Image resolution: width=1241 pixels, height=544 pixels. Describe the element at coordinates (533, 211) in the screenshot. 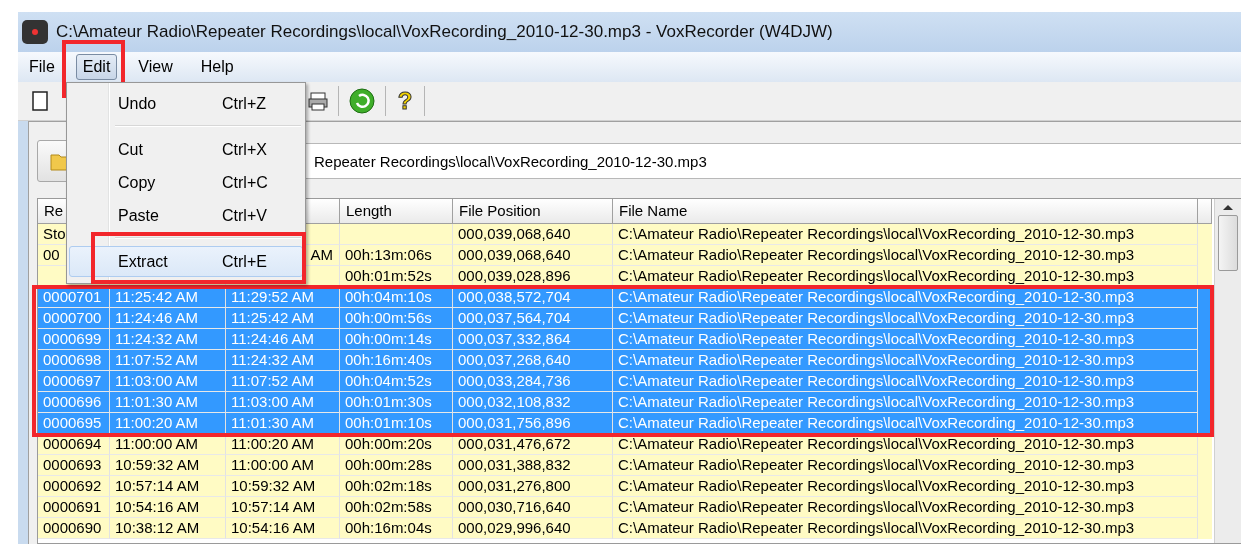

I see `column-header: File Position` at that location.